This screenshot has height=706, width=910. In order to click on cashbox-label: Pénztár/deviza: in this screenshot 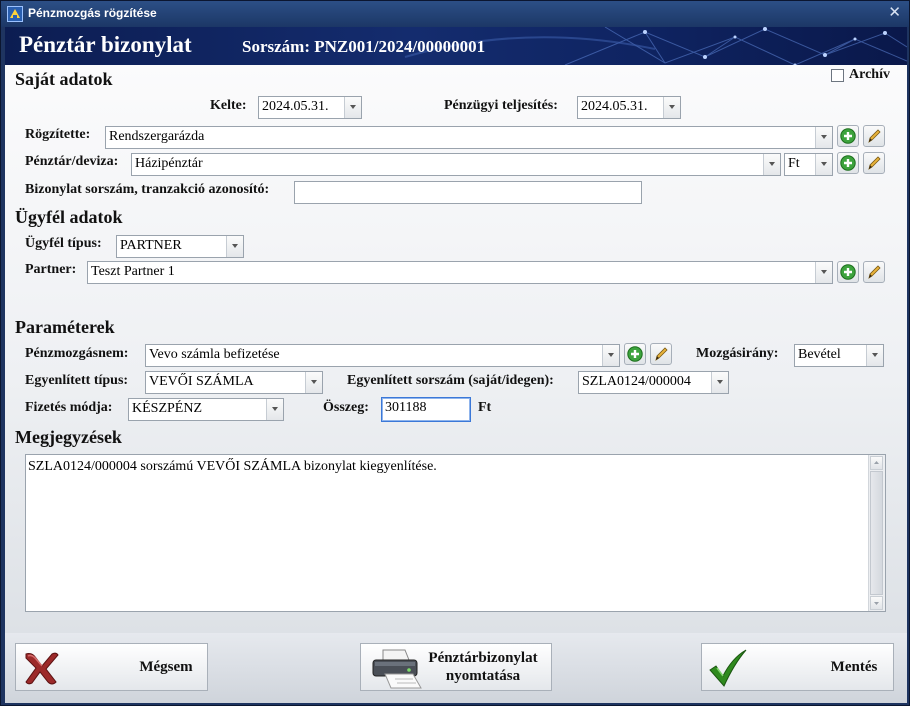, I will do `click(72, 161)`.